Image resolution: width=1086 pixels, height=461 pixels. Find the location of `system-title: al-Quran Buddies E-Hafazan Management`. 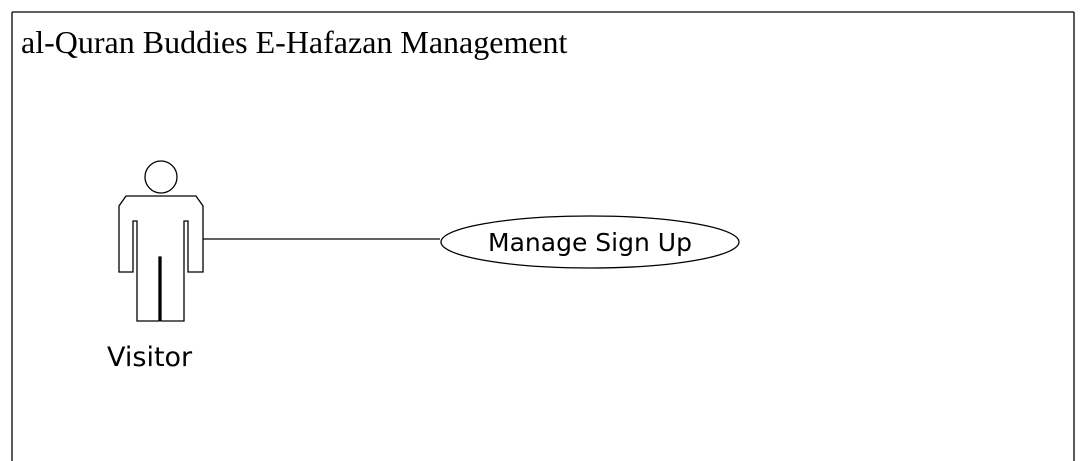

system-title: al-Quran Buddies E-Hafazan Management is located at coordinates (294, 42).